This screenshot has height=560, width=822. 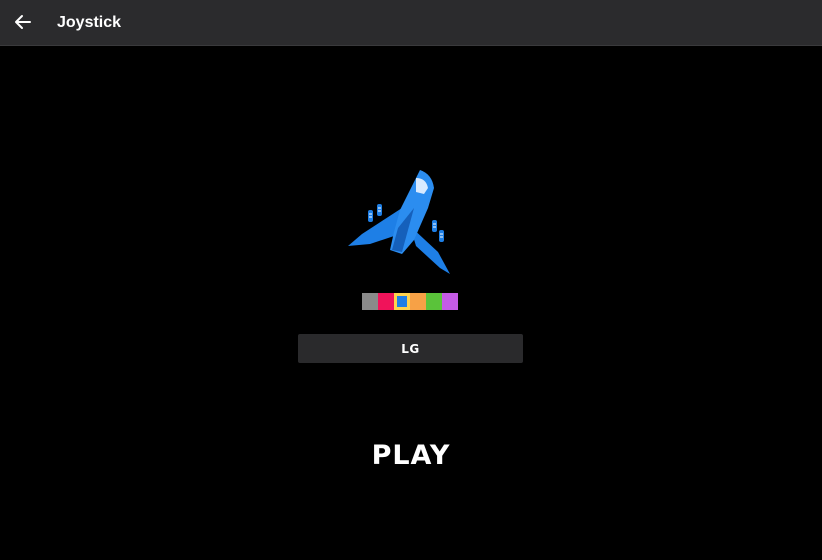 I want to click on arrow-left-icon, so click(x=23, y=22).